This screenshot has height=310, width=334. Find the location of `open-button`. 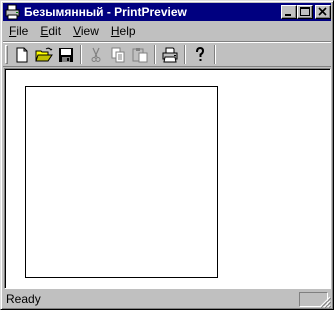

open-button is located at coordinates (44, 55).